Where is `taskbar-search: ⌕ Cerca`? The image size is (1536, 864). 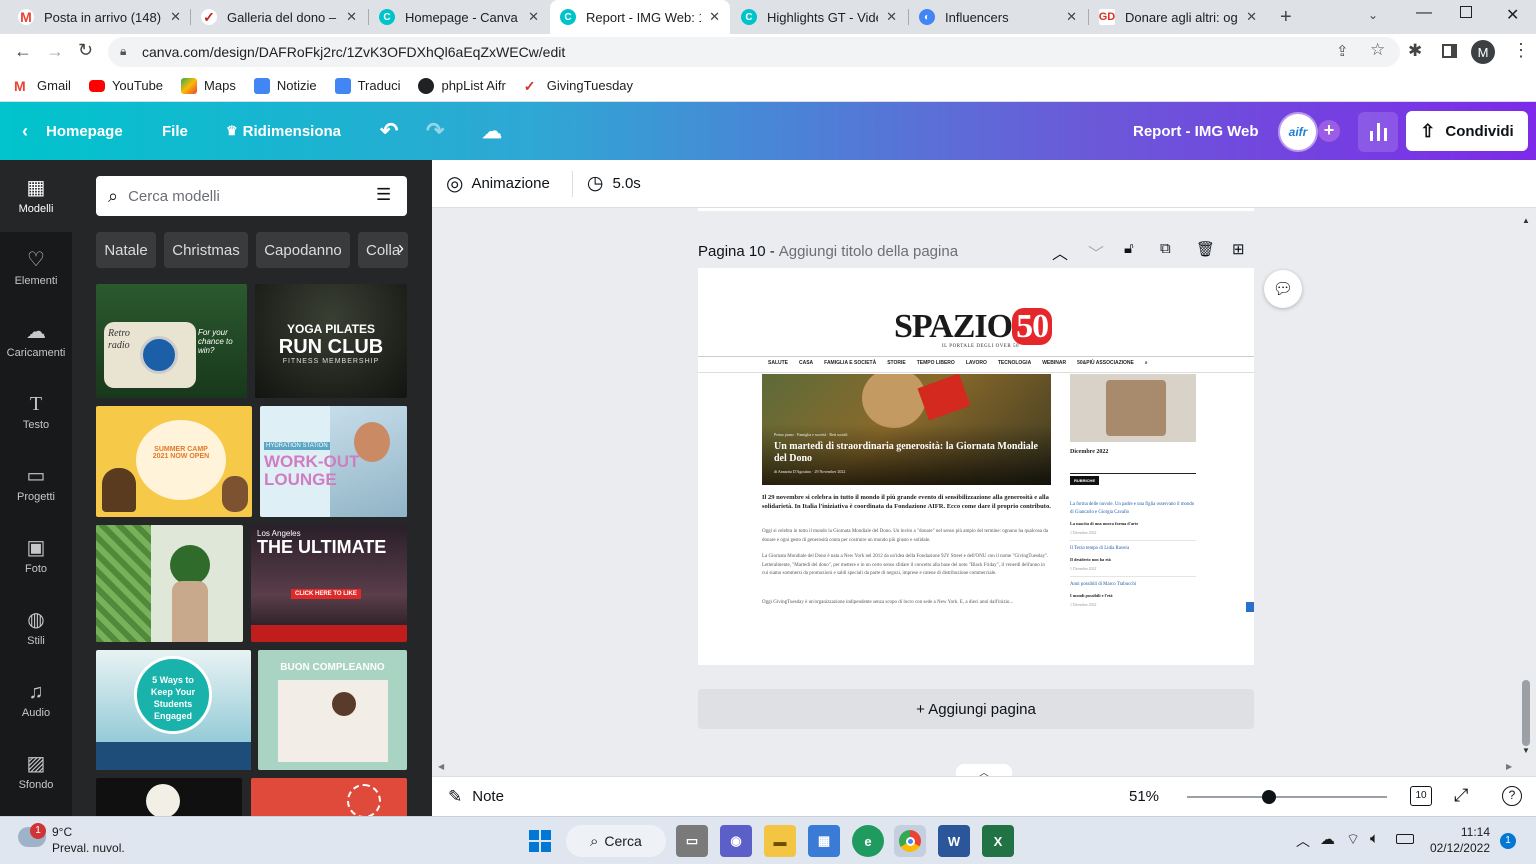 taskbar-search: ⌕ Cerca is located at coordinates (616, 841).